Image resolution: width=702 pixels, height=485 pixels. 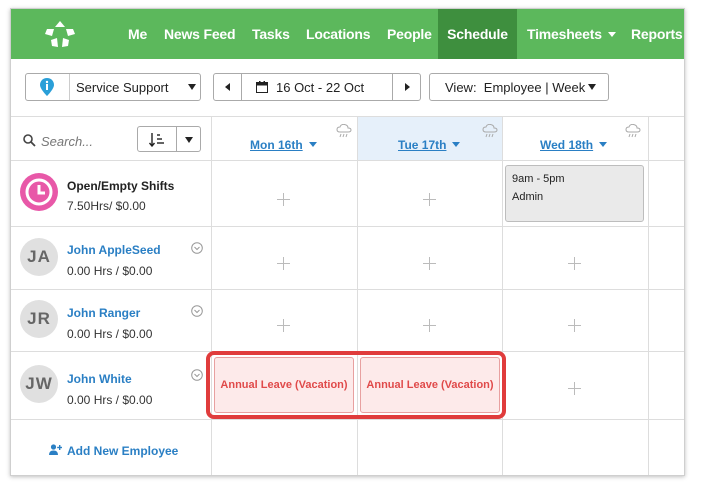 I want to click on annotation-highlight, so click(x=356, y=385).